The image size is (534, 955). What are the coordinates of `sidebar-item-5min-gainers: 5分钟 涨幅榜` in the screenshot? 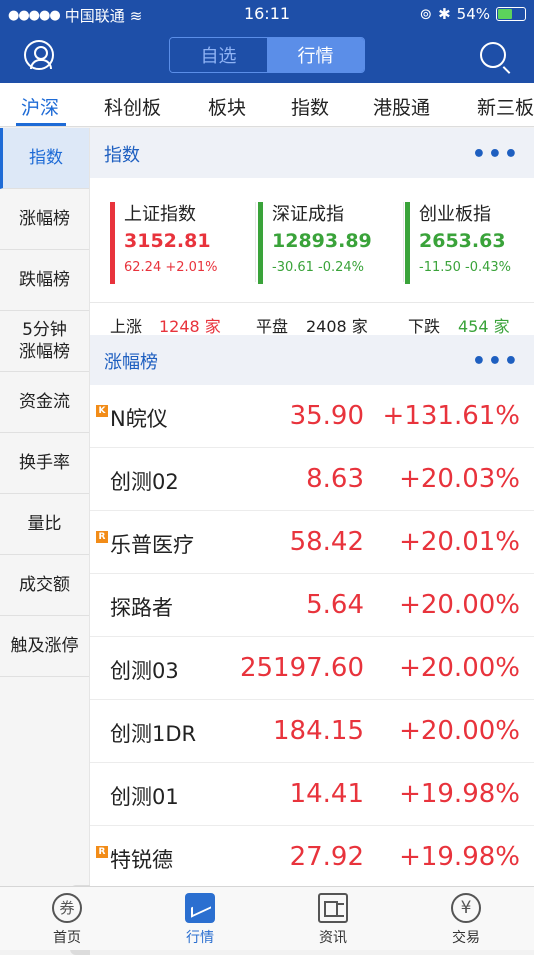 It's located at (44, 341).